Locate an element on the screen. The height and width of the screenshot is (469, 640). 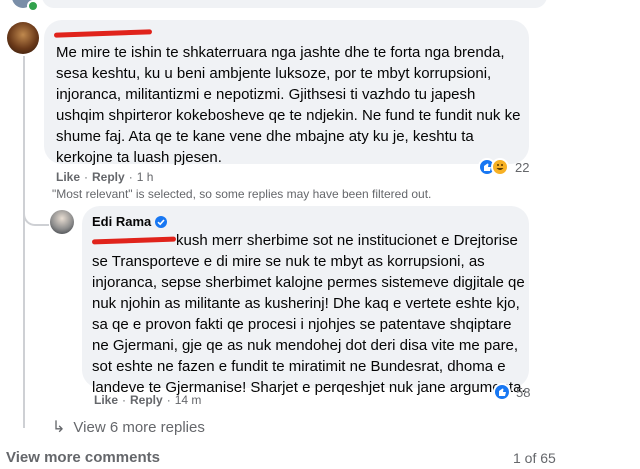
reply-author-name: Edi Rama is located at coordinates (130, 221).